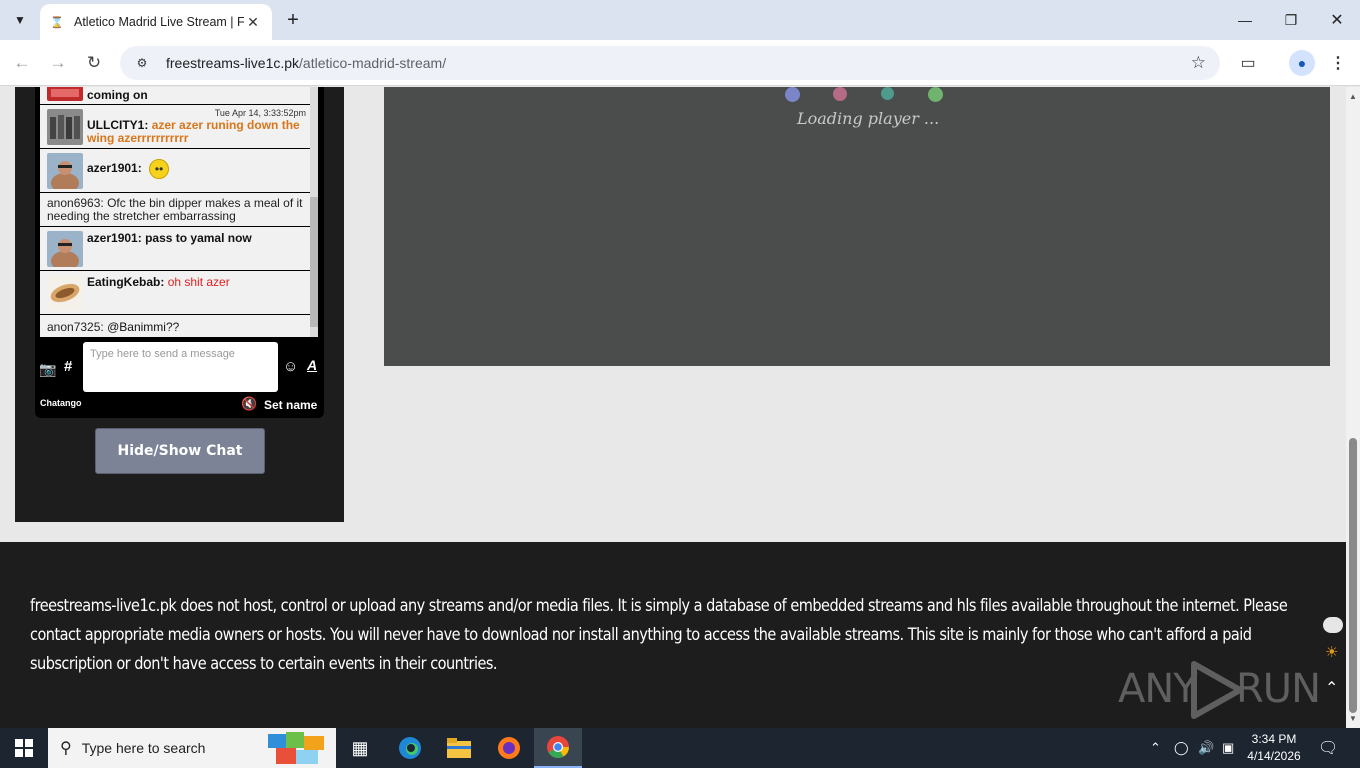 This screenshot has width=1360, height=768. What do you see at coordinates (65, 249) in the screenshot?
I see `character-avatar-image` at bounding box center [65, 249].